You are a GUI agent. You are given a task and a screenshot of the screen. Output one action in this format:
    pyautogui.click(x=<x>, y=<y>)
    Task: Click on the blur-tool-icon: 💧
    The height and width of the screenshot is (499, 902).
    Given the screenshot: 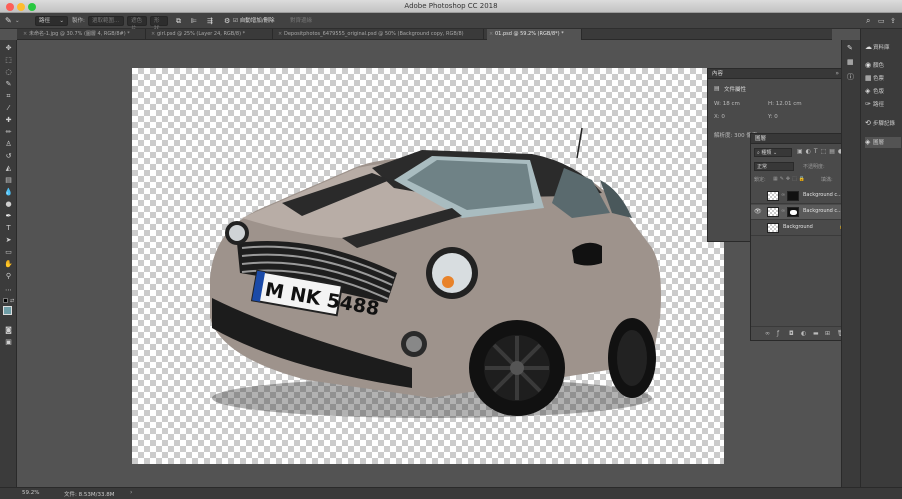 What is the action you would take?
    pyautogui.click(x=8, y=192)
    